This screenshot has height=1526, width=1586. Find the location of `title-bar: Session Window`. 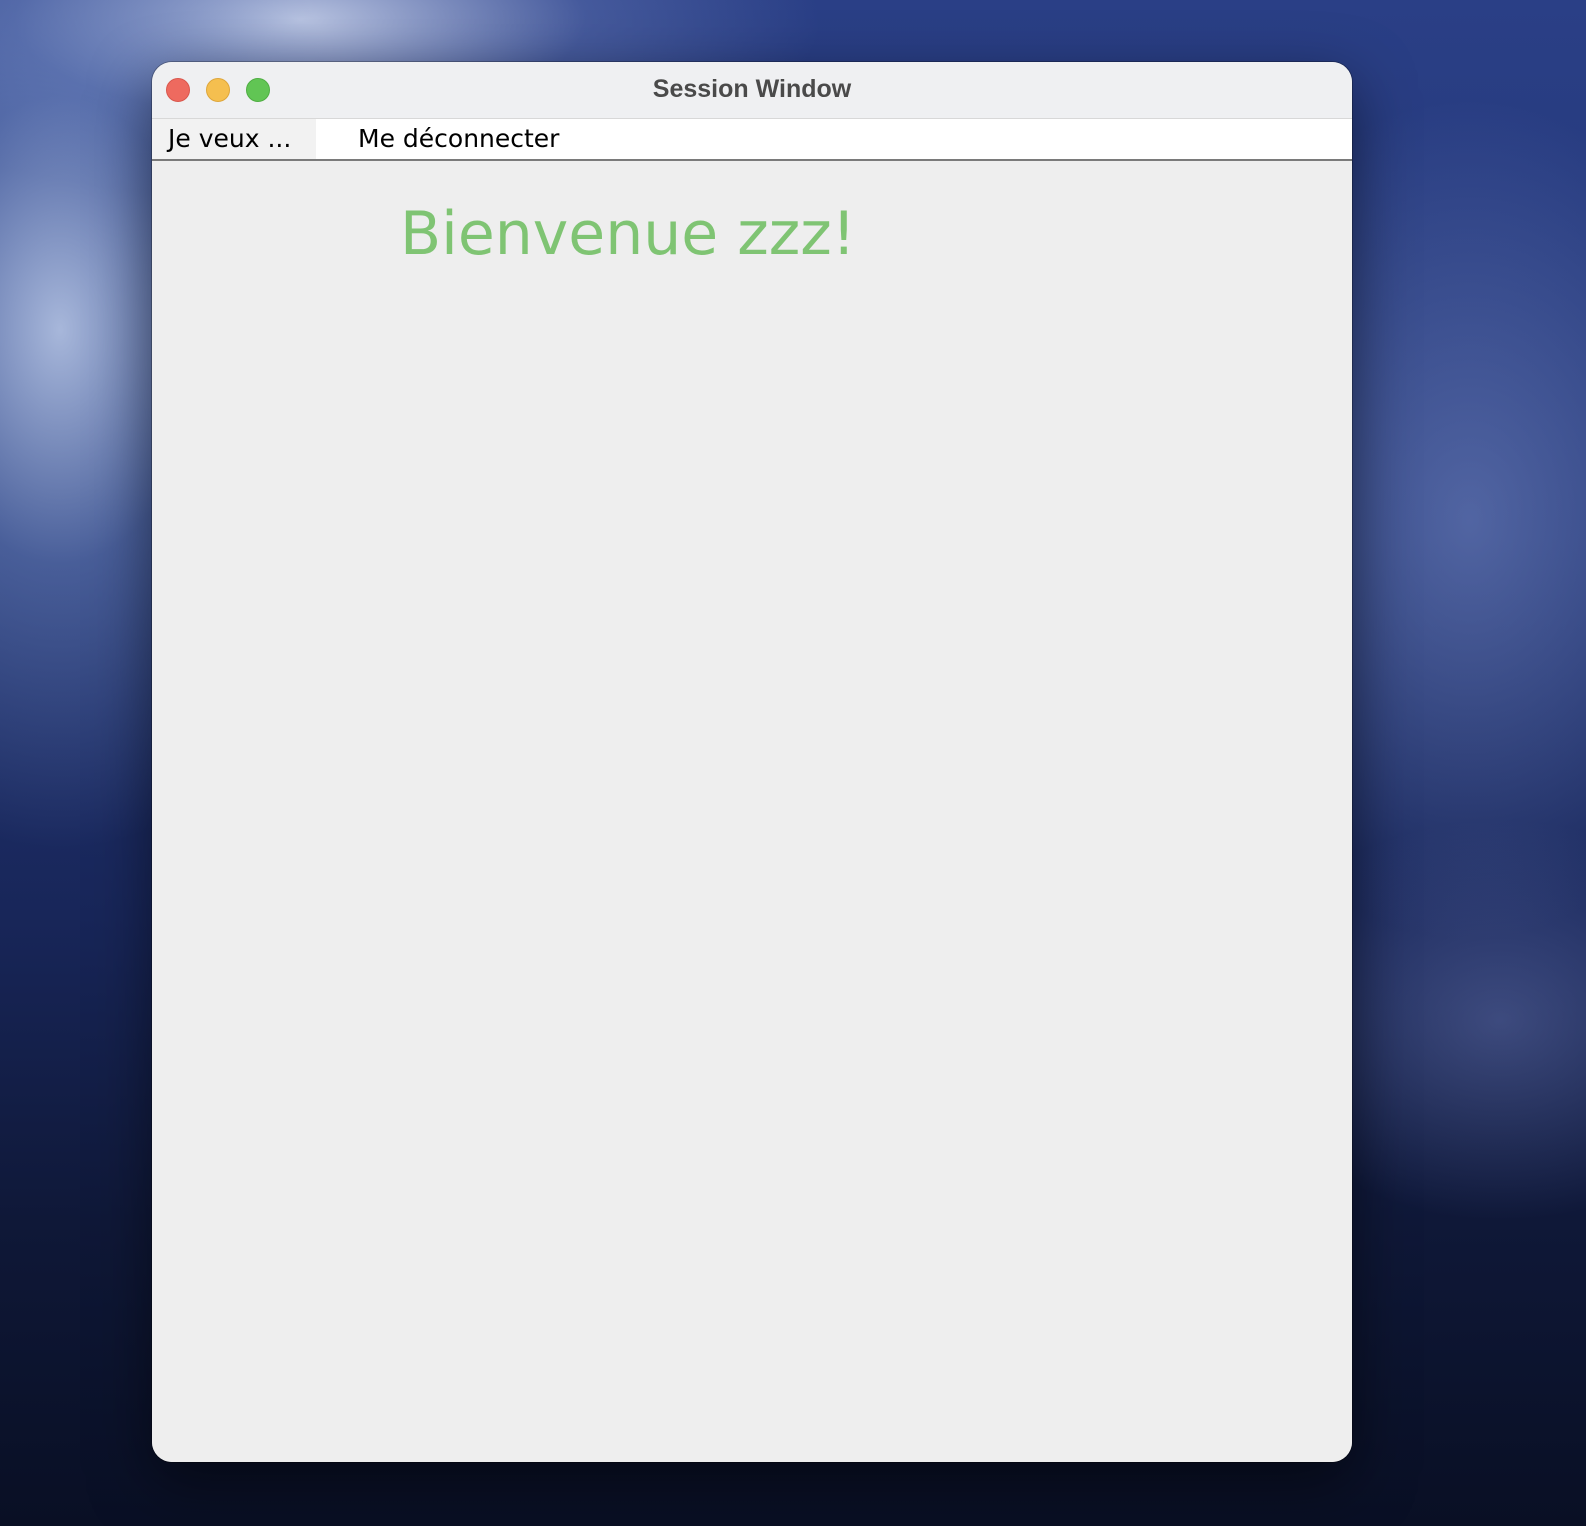

title-bar: Session Window is located at coordinates (752, 90).